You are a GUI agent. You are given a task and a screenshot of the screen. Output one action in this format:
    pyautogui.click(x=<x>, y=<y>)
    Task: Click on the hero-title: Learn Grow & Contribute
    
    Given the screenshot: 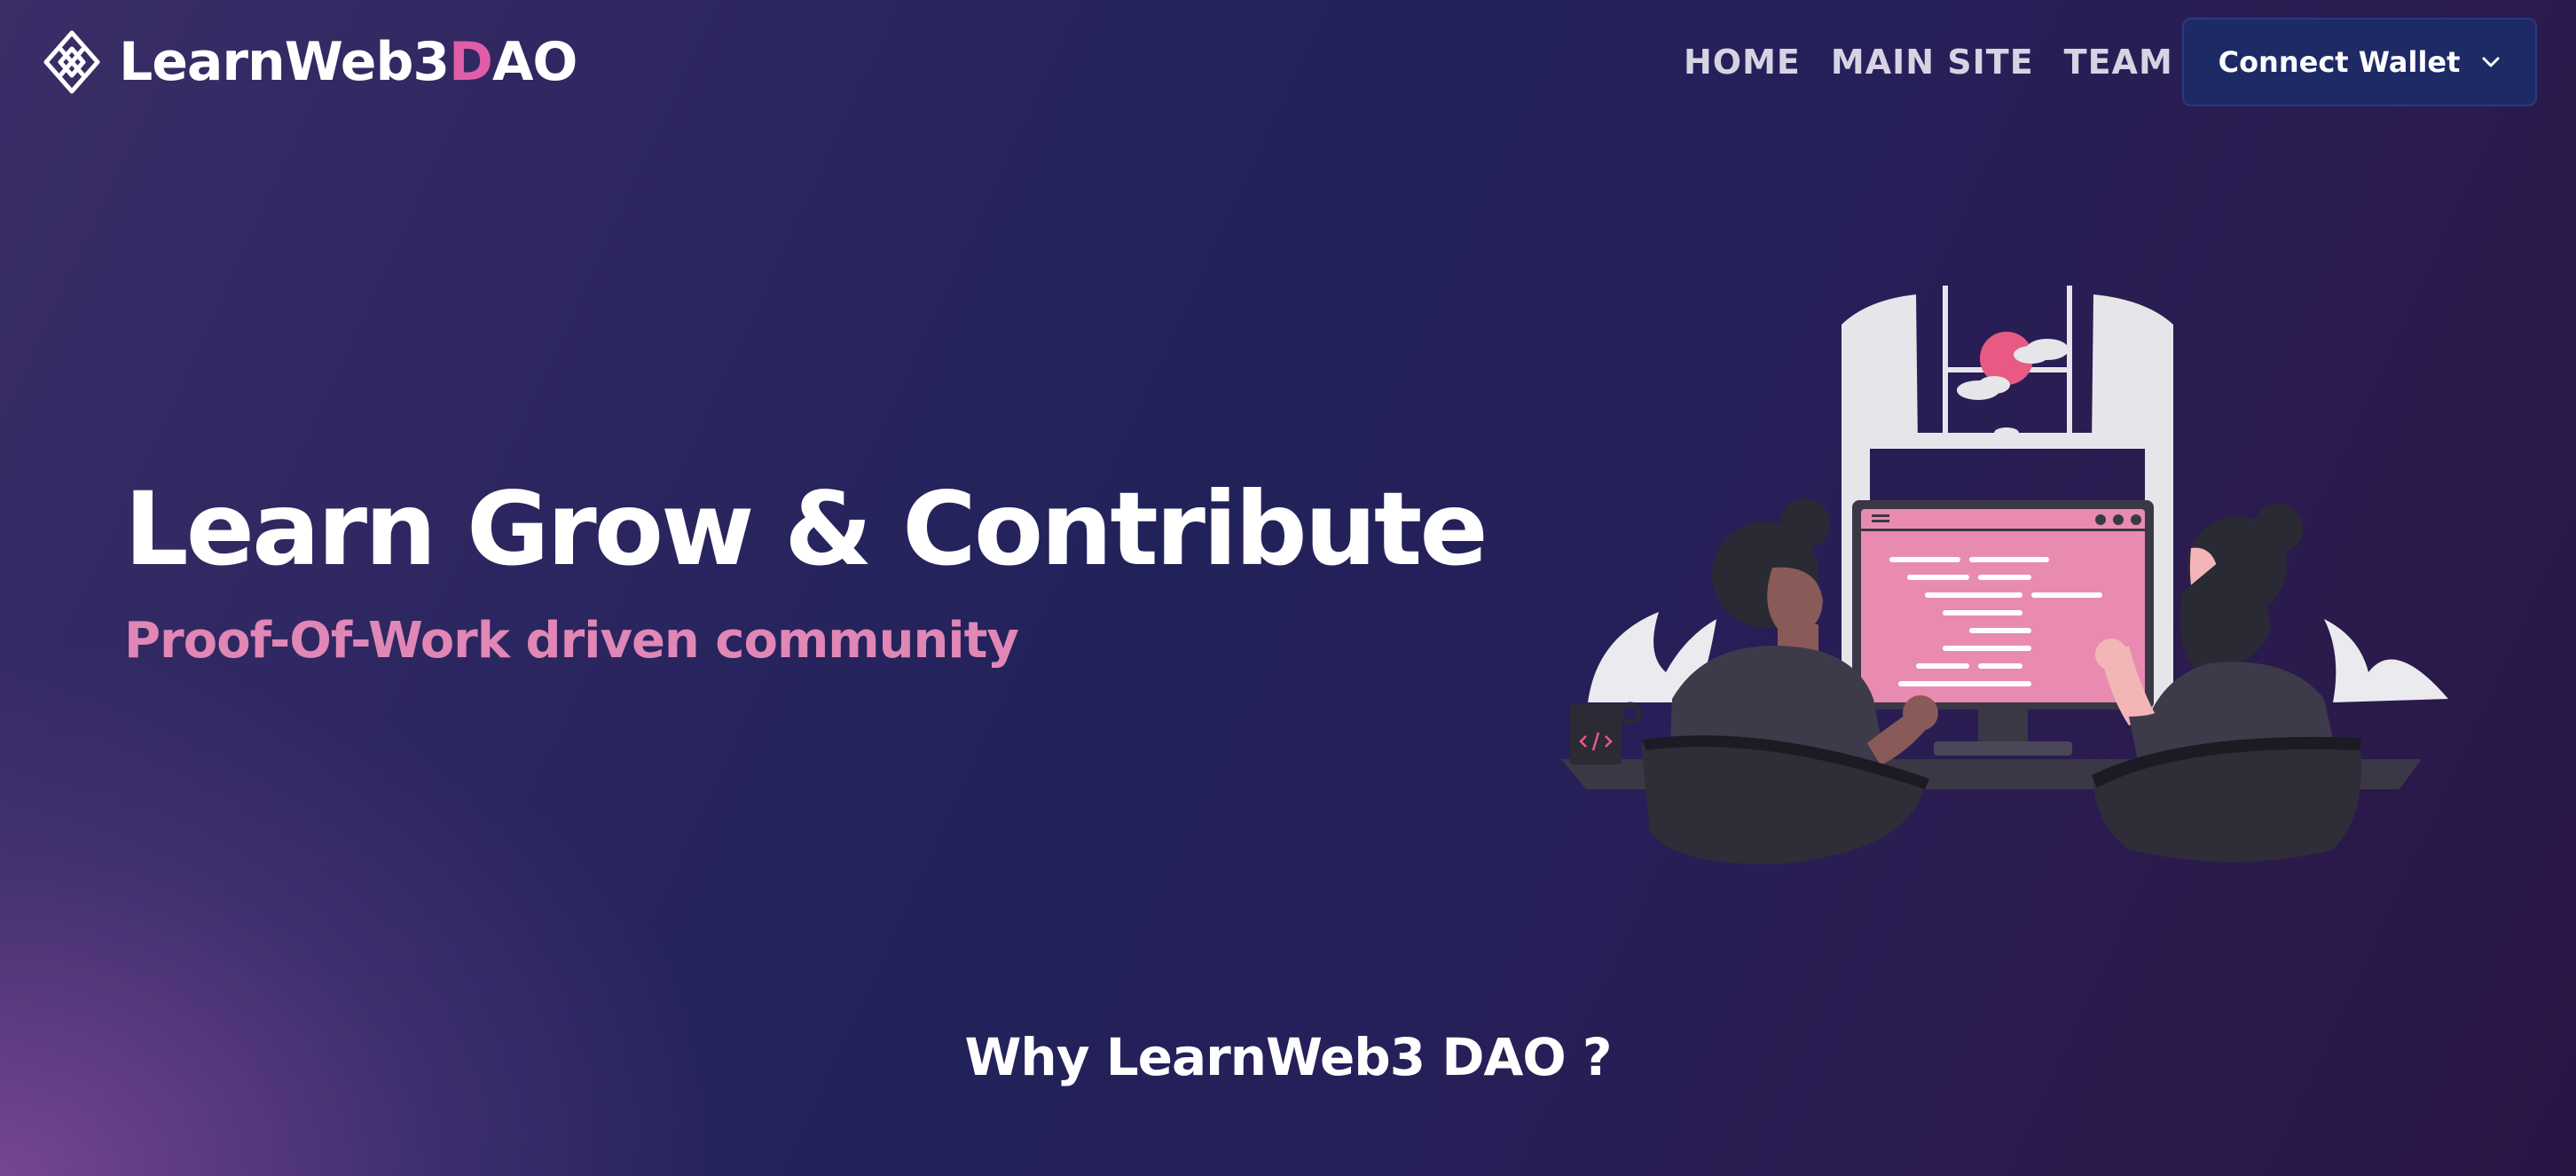 What is the action you would take?
    pyautogui.click(x=806, y=529)
    